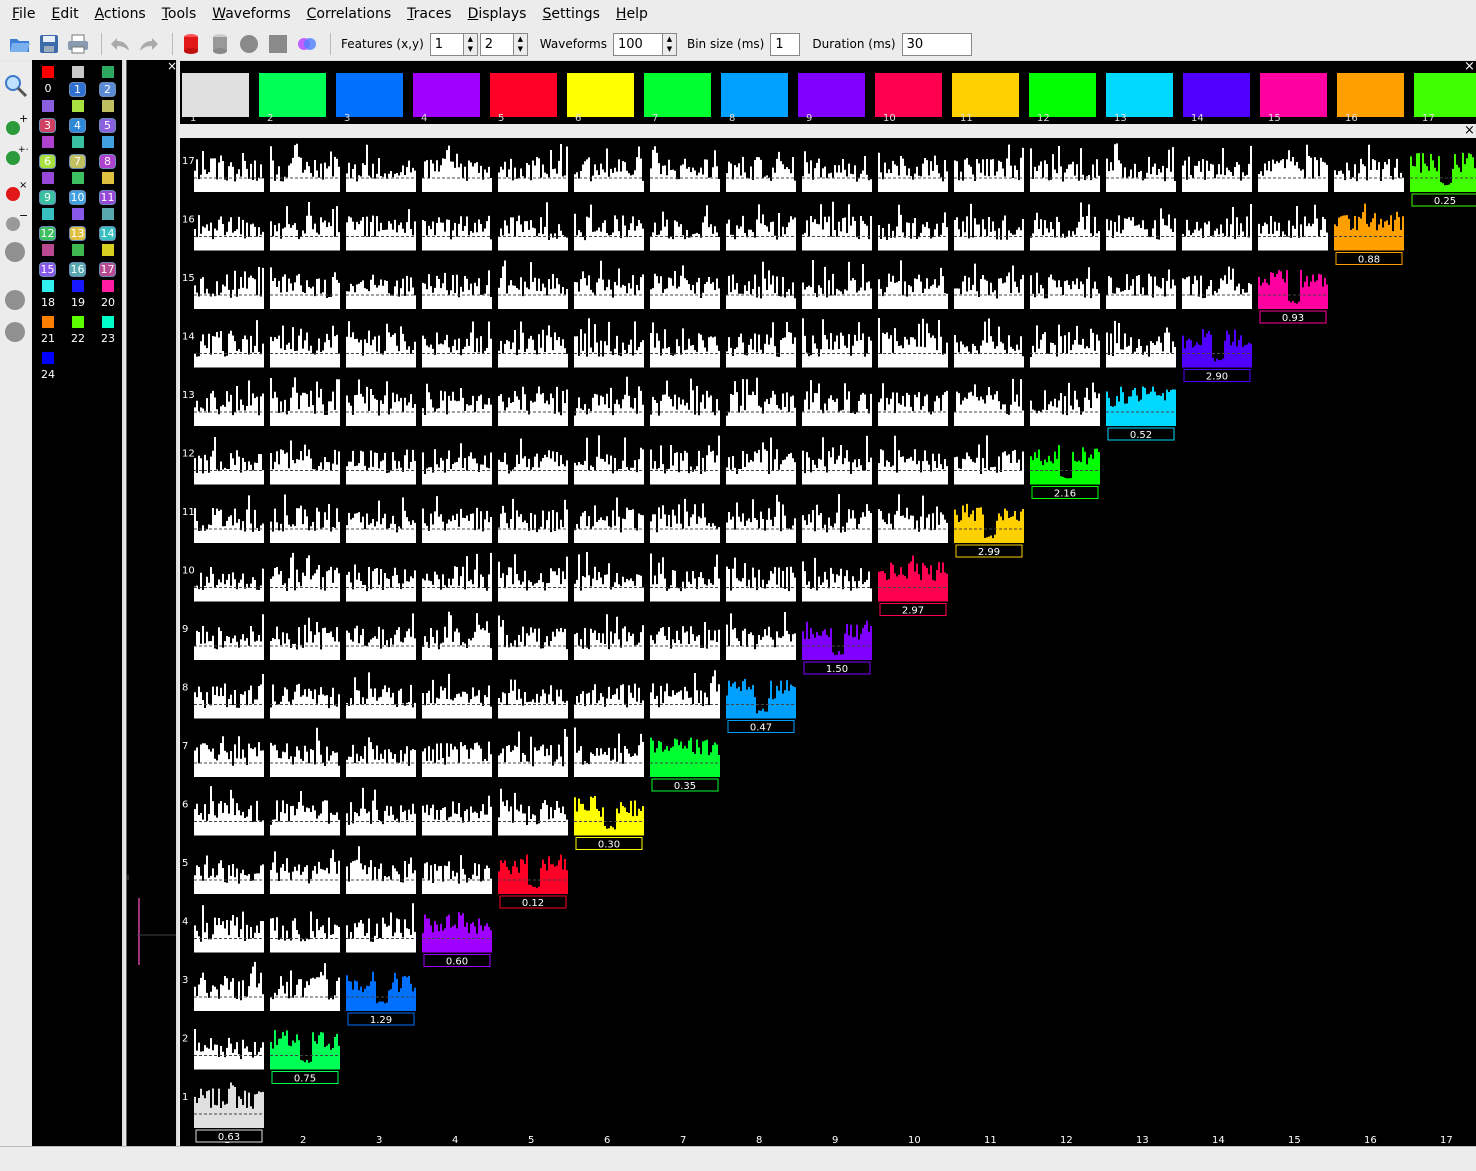 Image resolution: width=1476 pixels, height=1171 pixels. I want to click on palette-swatch: 14, so click(107, 233).